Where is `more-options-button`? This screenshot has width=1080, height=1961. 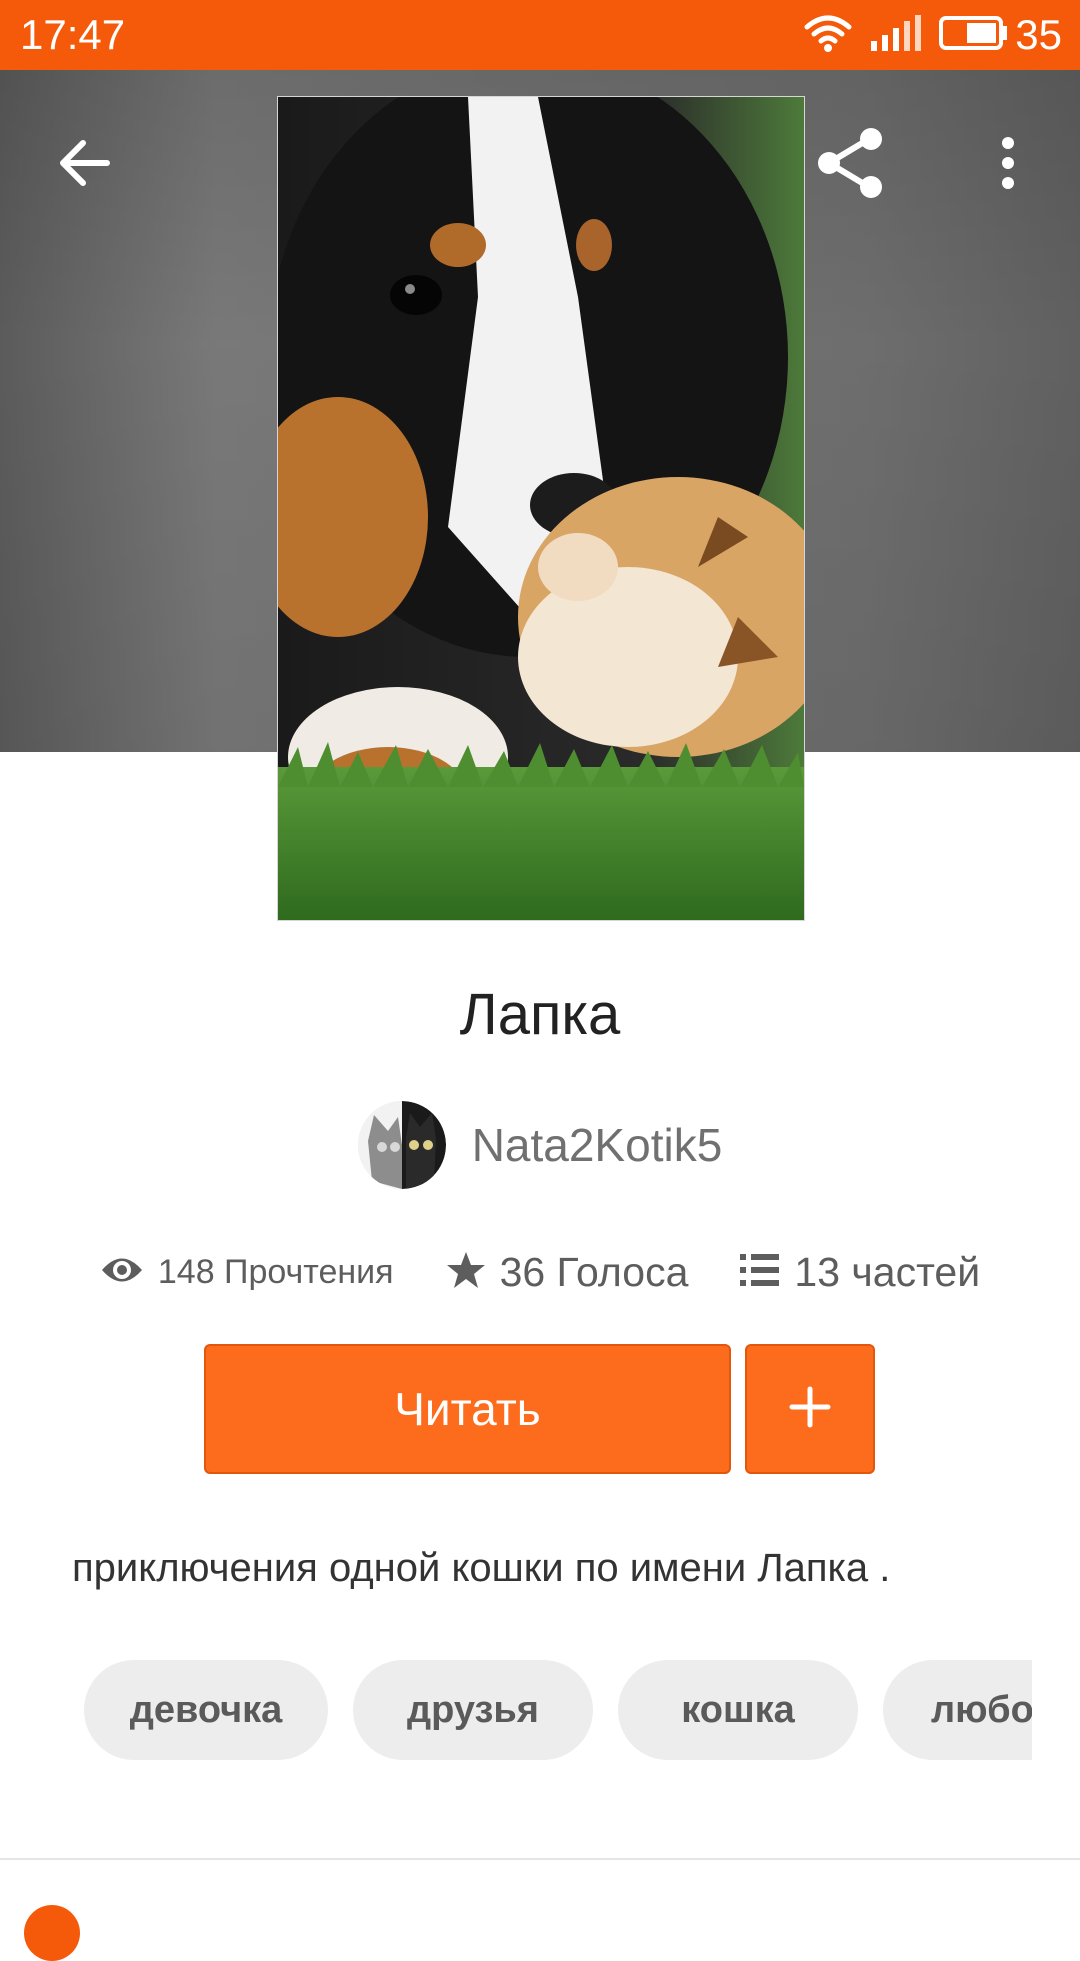
more-options-button is located at coordinates (1008, 165).